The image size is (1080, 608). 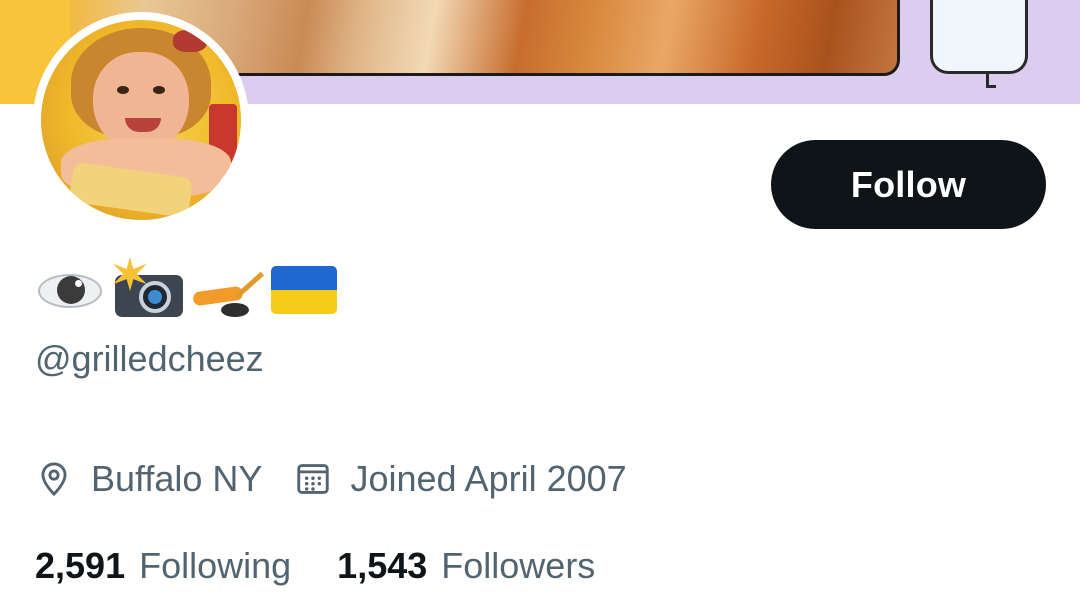 What do you see at coordinates (979, 37) in the screenshot?
I see `banner-milk-glass-image` at bounding box center [979, 37].